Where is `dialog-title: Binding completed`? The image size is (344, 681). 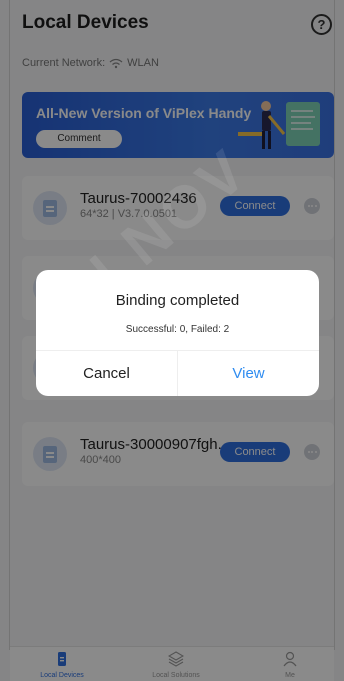
dialog-title: Binding completed is located at coordinates (177, 300).